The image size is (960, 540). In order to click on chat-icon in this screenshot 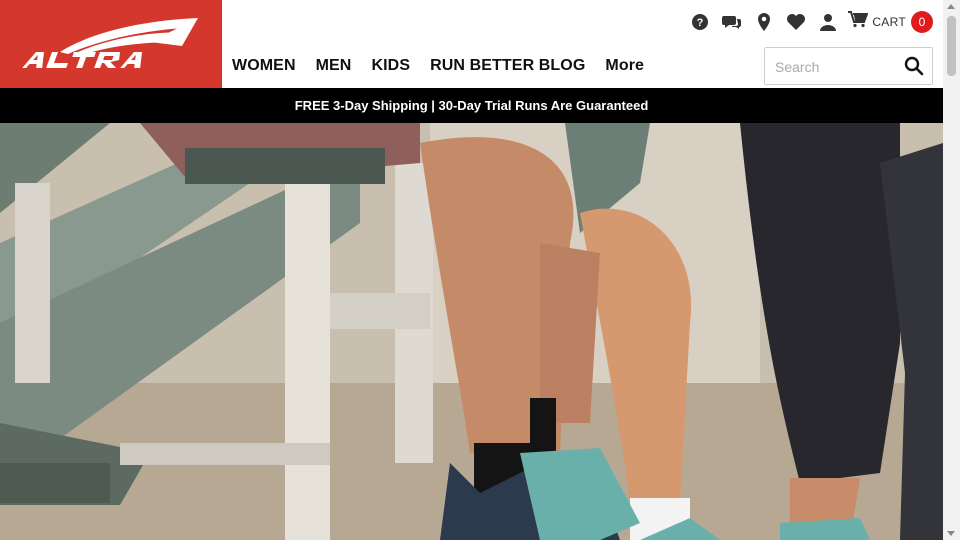, I will do `click(732, 22)`.